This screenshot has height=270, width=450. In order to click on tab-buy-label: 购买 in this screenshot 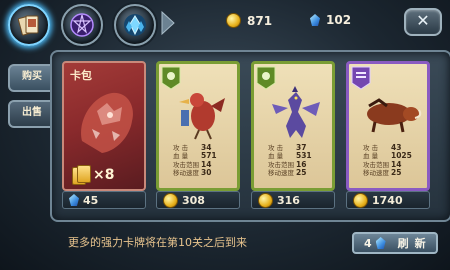, I will do `click(32, 76)`.